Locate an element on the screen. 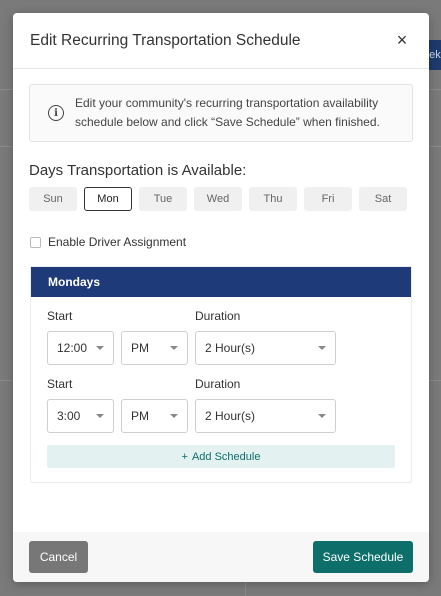 The image size is (441, 596). days-label: Days Transportation is Available: is located at coordinates (138, 170).